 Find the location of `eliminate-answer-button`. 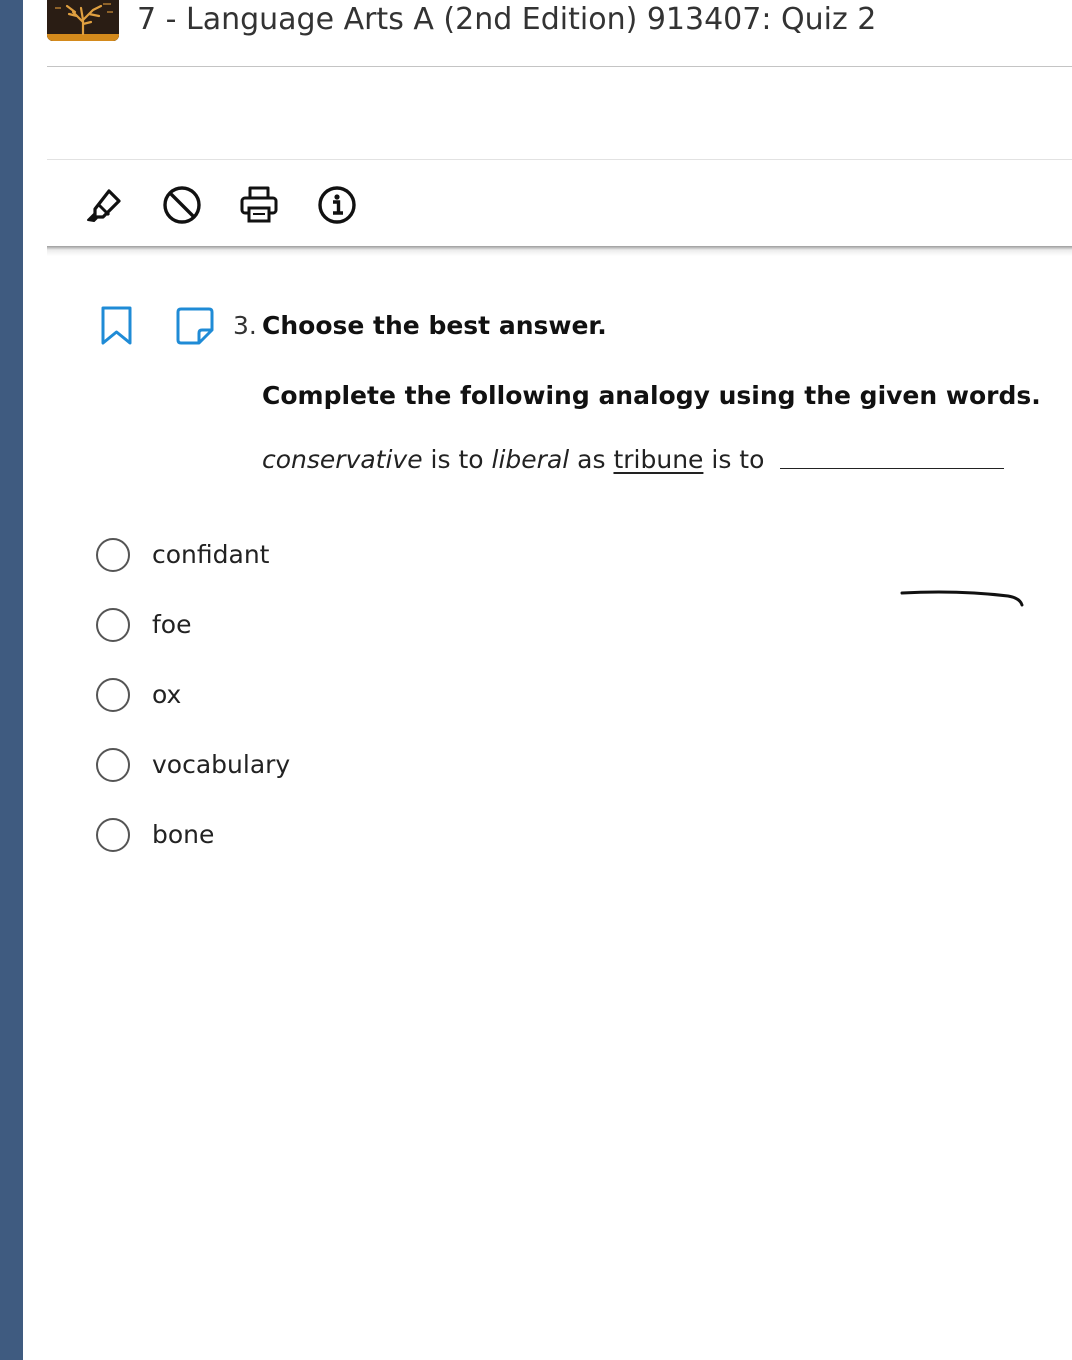

eliminate-answer-button is located at coordinates (182, 205).